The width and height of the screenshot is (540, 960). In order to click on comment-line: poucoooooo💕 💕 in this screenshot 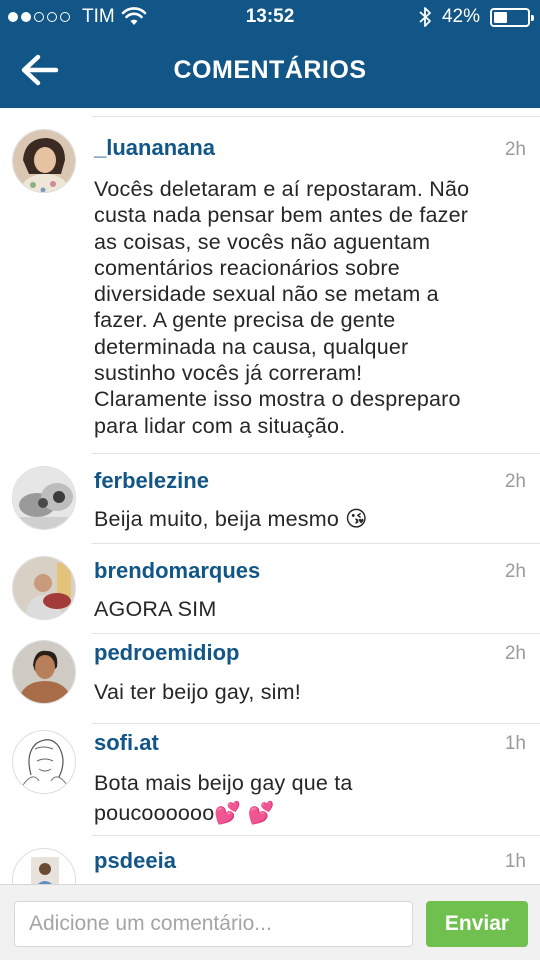, I will do `click(184, 813)`.